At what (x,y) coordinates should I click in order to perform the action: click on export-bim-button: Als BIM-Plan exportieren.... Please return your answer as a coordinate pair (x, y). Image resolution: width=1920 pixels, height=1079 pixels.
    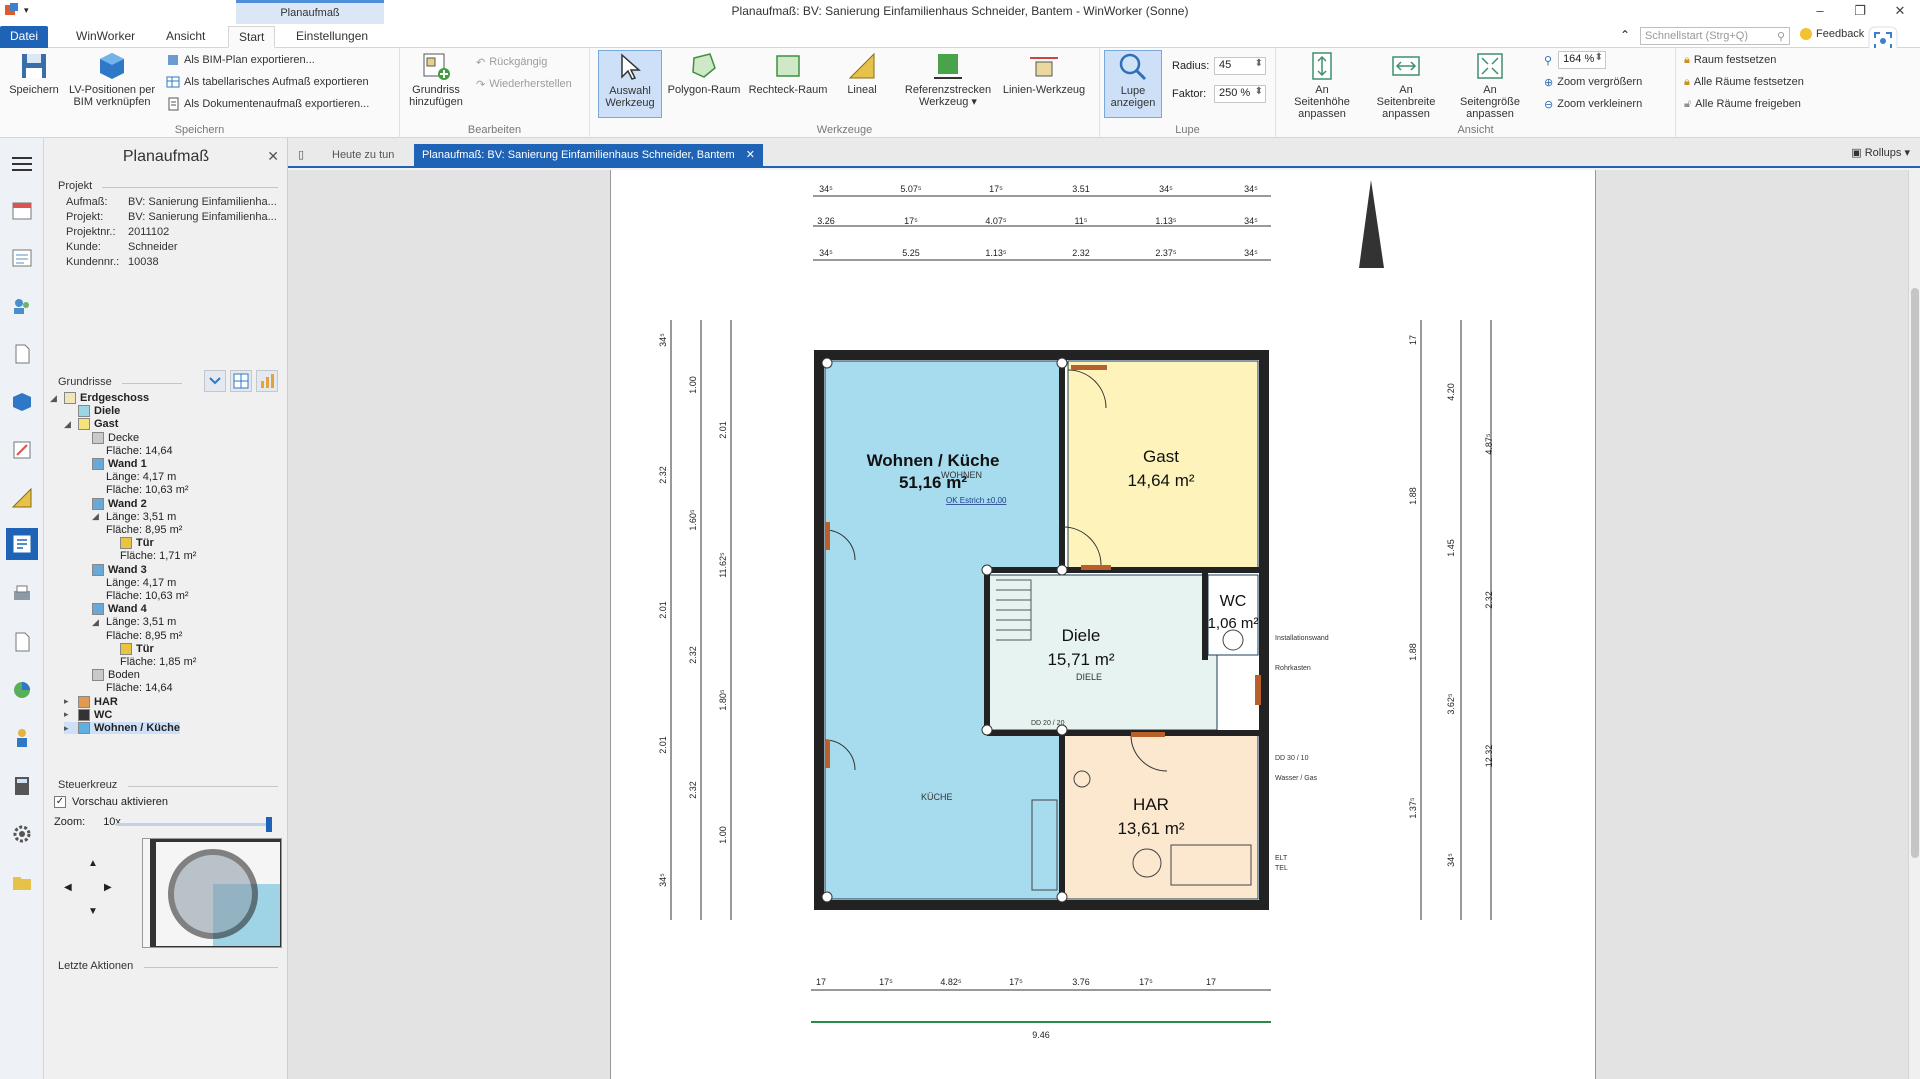
    Looking at the image, I should click on (240, 60).